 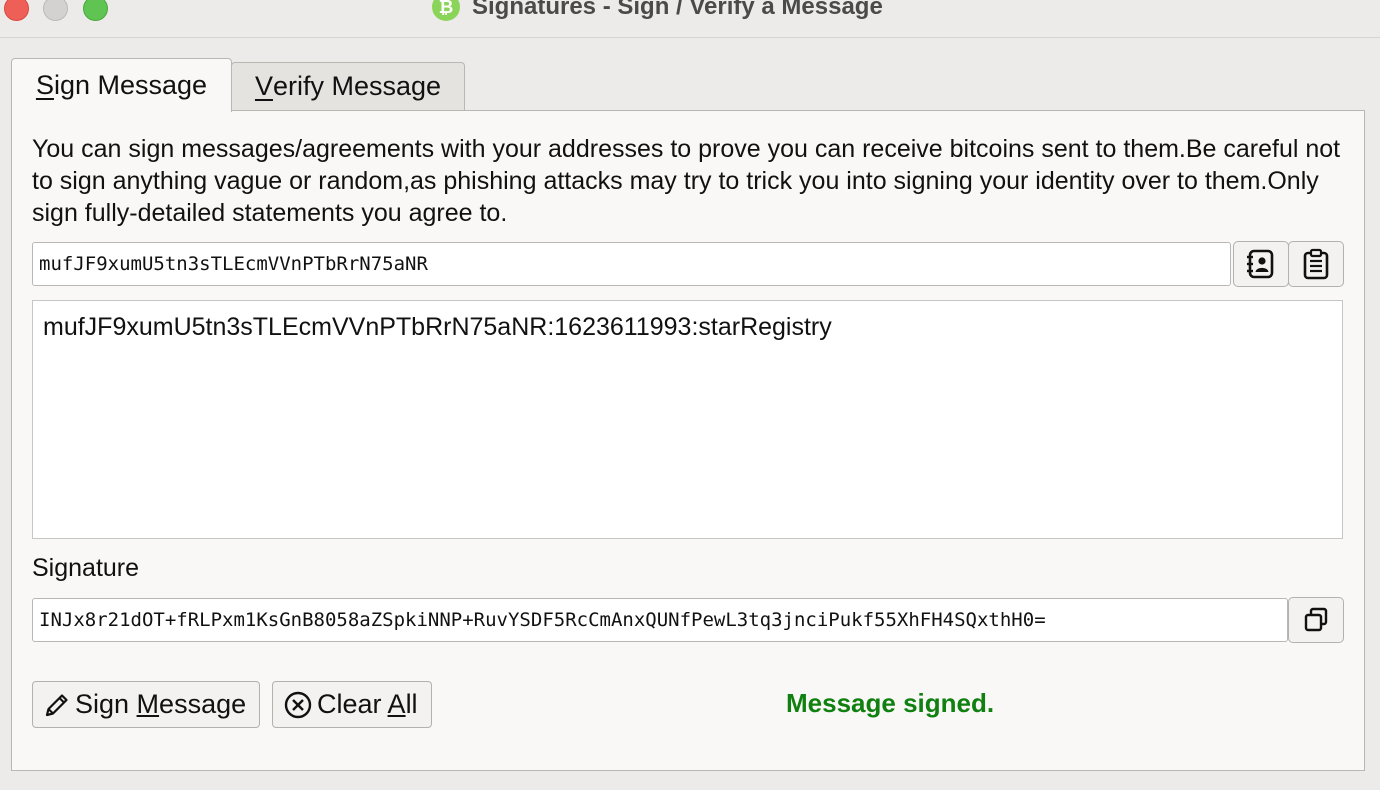 I want to click on choose-address-button, so click(x=1261, y=264).